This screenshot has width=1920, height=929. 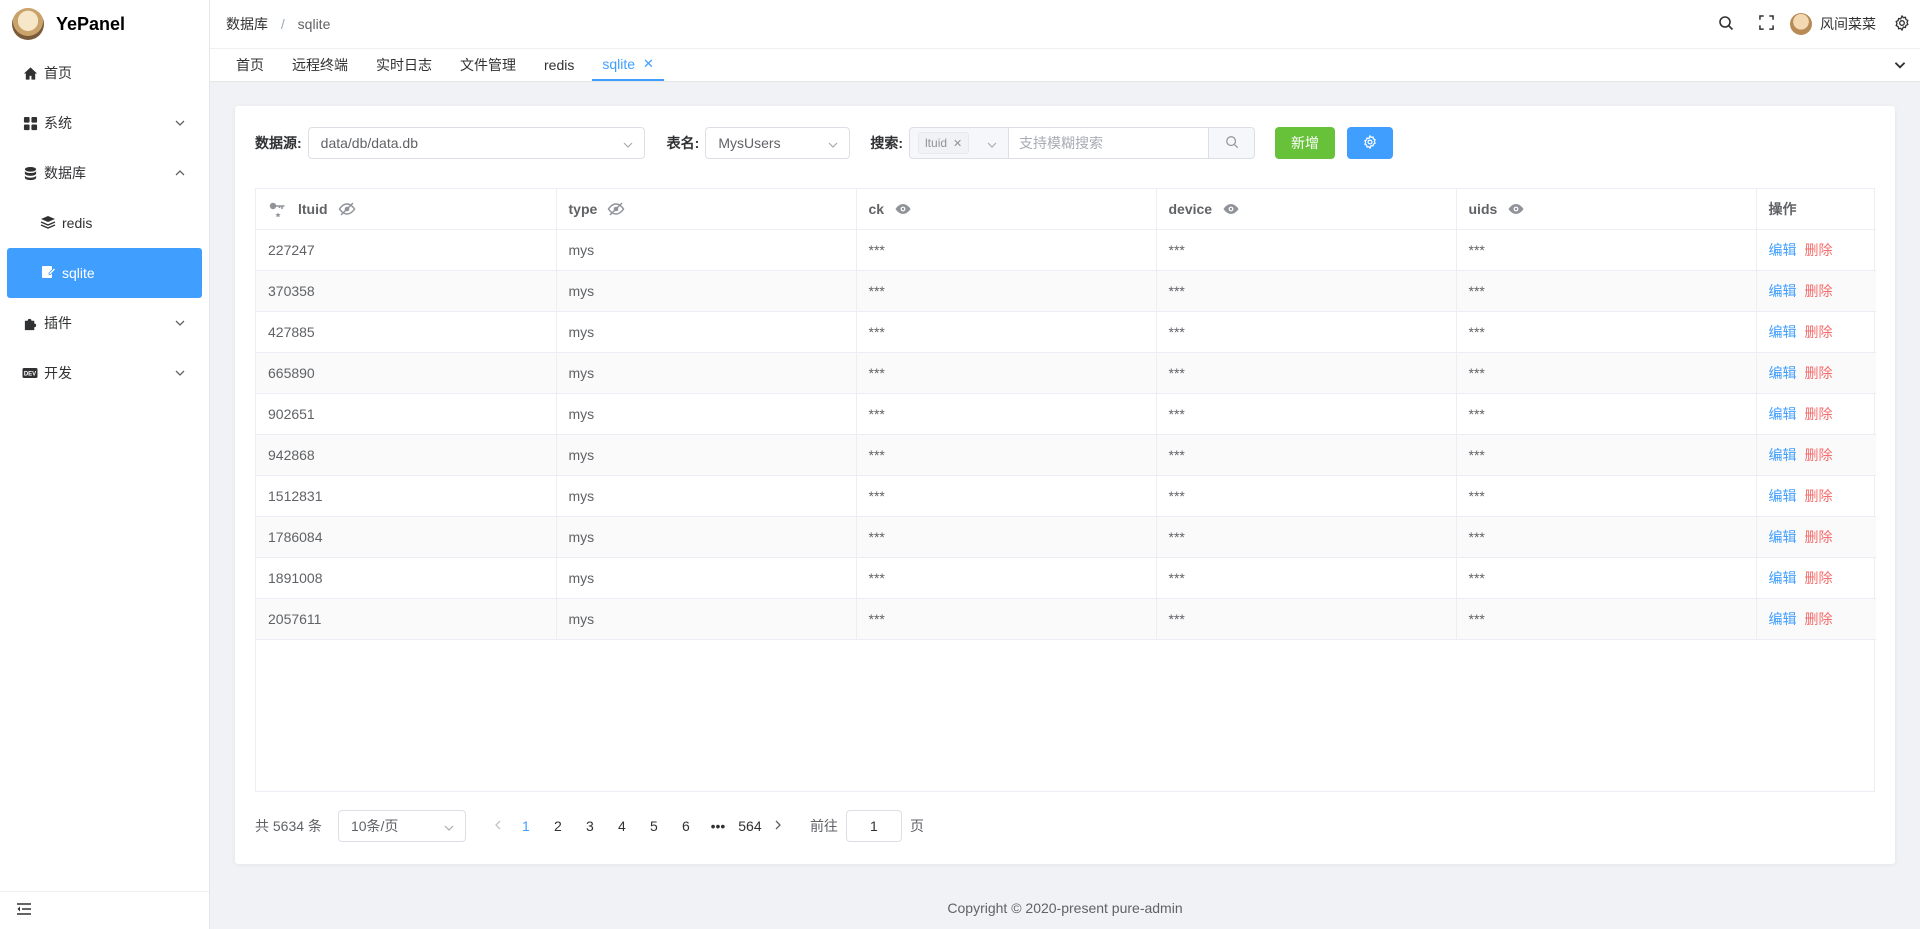 What do you see at coordinates (320, 65) in the screenshot?
I see `tab-terminal: 远程终端` at bounding box center [320, 65].